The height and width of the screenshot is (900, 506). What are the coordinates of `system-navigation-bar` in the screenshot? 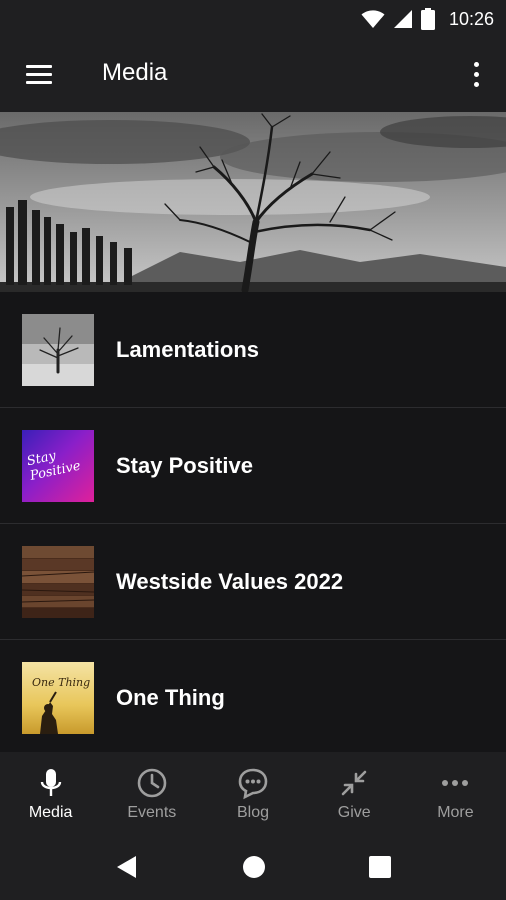 It's located at (253, 866).